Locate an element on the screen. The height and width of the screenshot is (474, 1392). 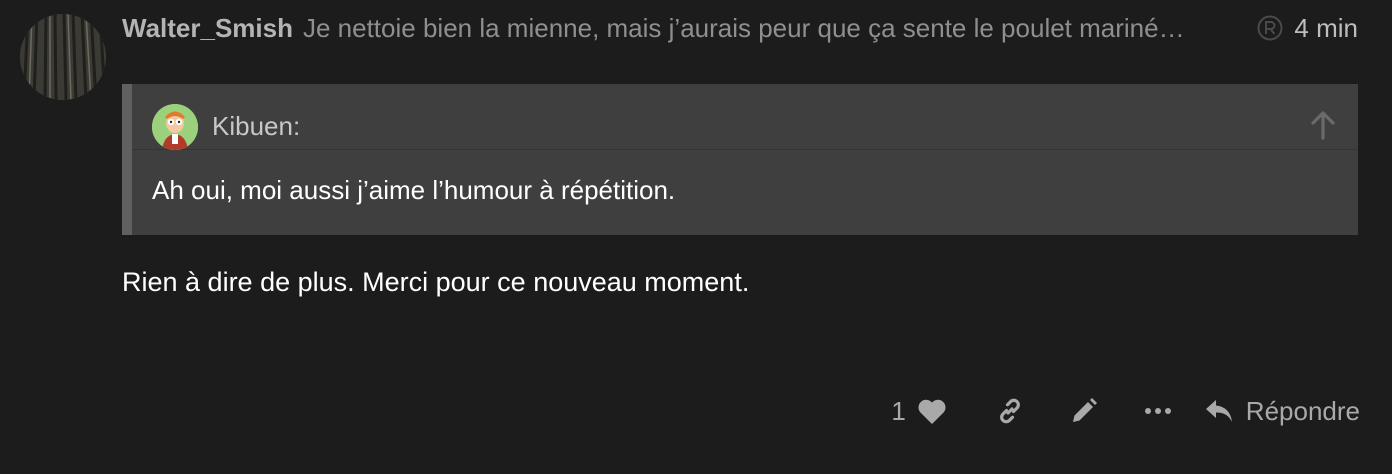
copy-link-button is located at coordinates (1010, 411).